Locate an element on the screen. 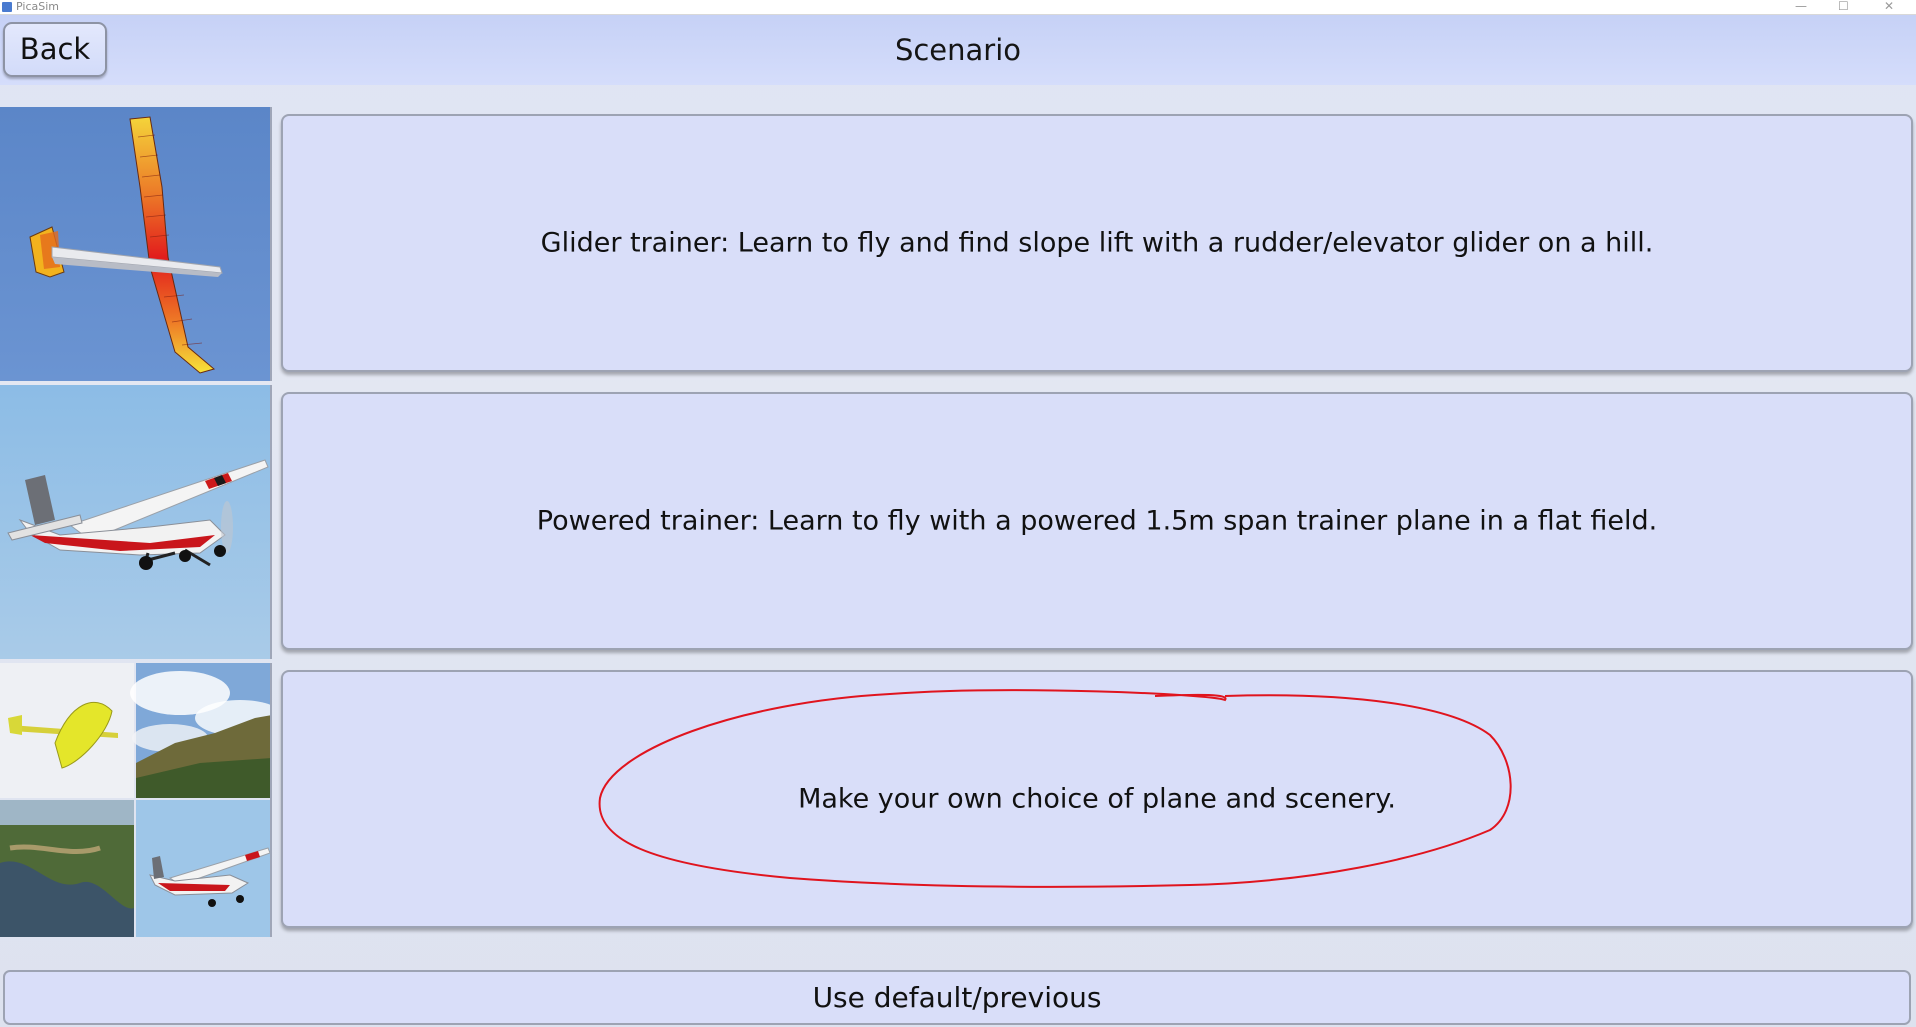  page-title: Scenario is located at coordinates (958, 50).